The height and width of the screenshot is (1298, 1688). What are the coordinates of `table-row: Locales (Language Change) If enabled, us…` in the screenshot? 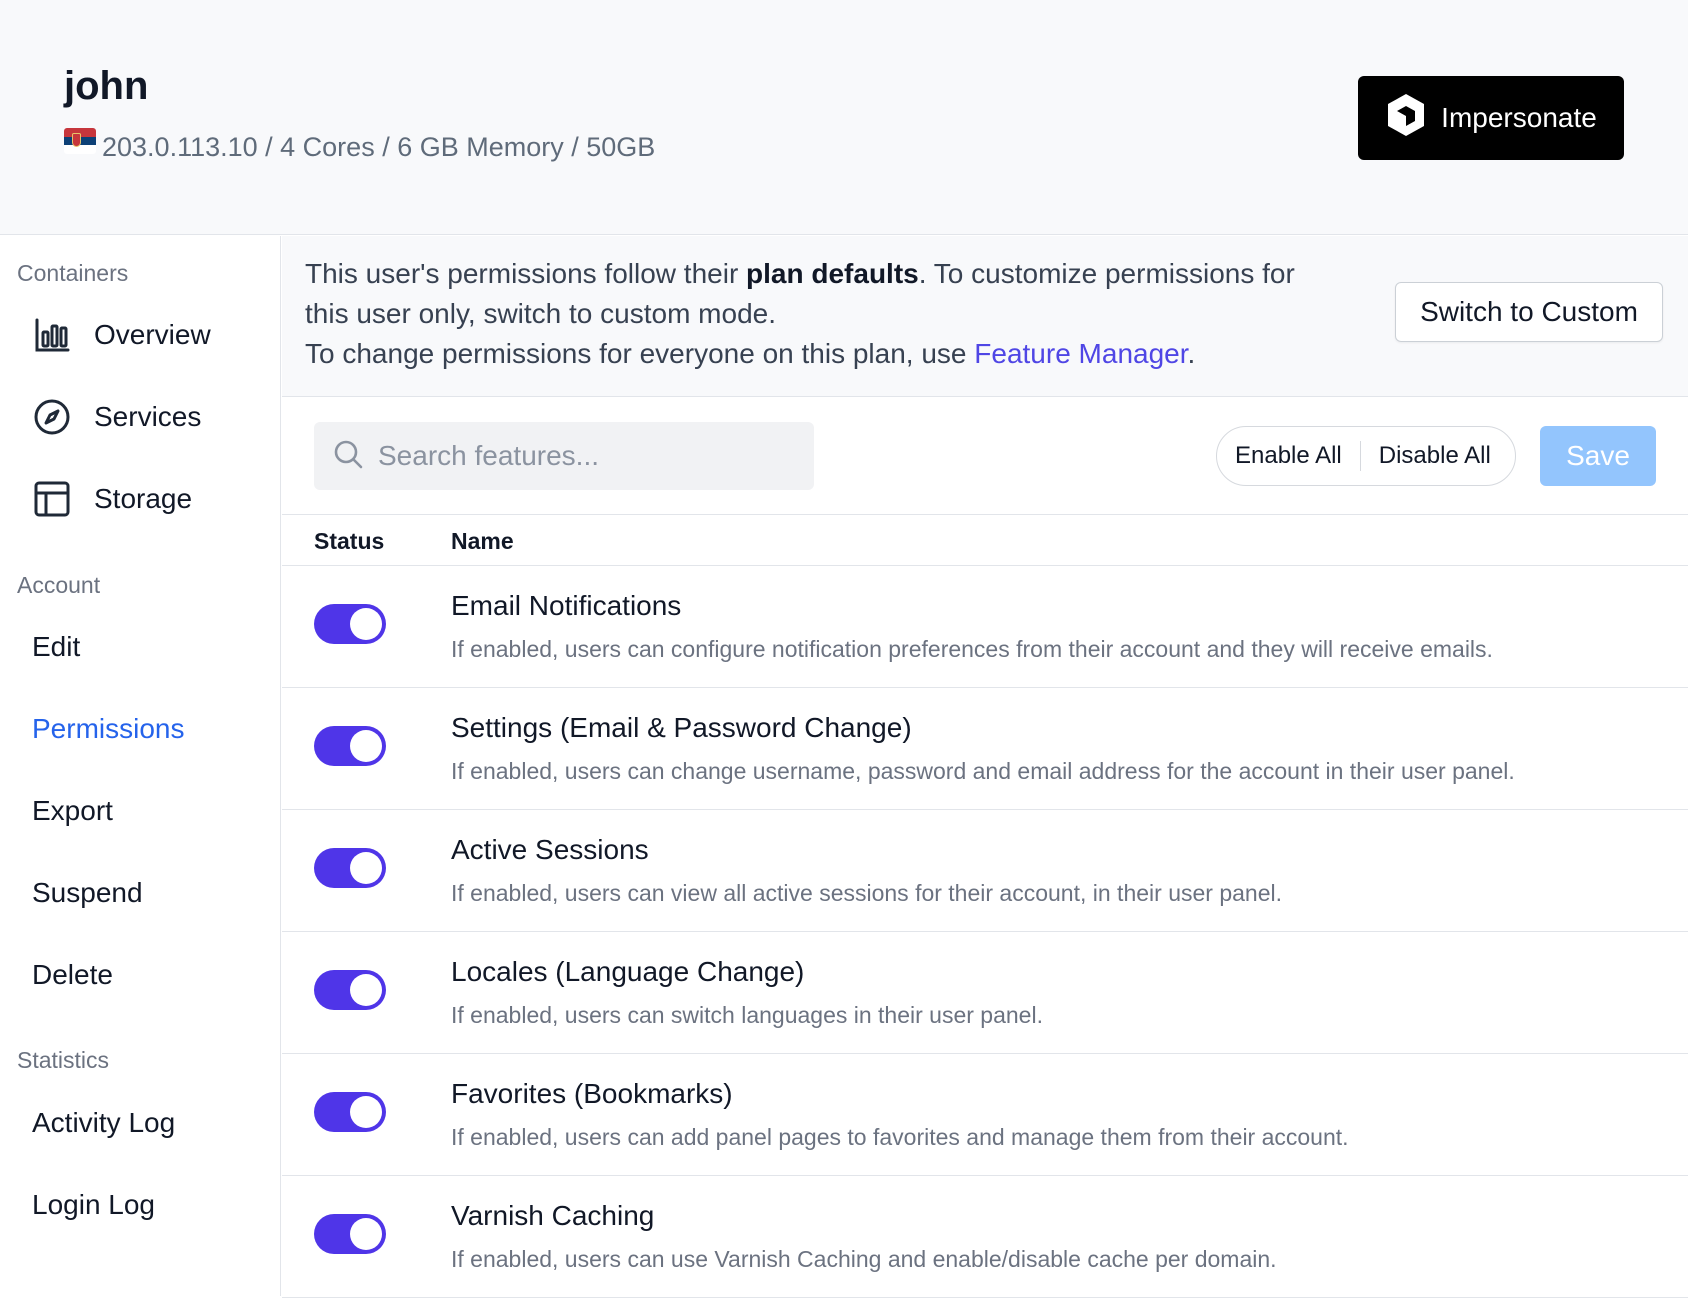 It's located at (985, 993).